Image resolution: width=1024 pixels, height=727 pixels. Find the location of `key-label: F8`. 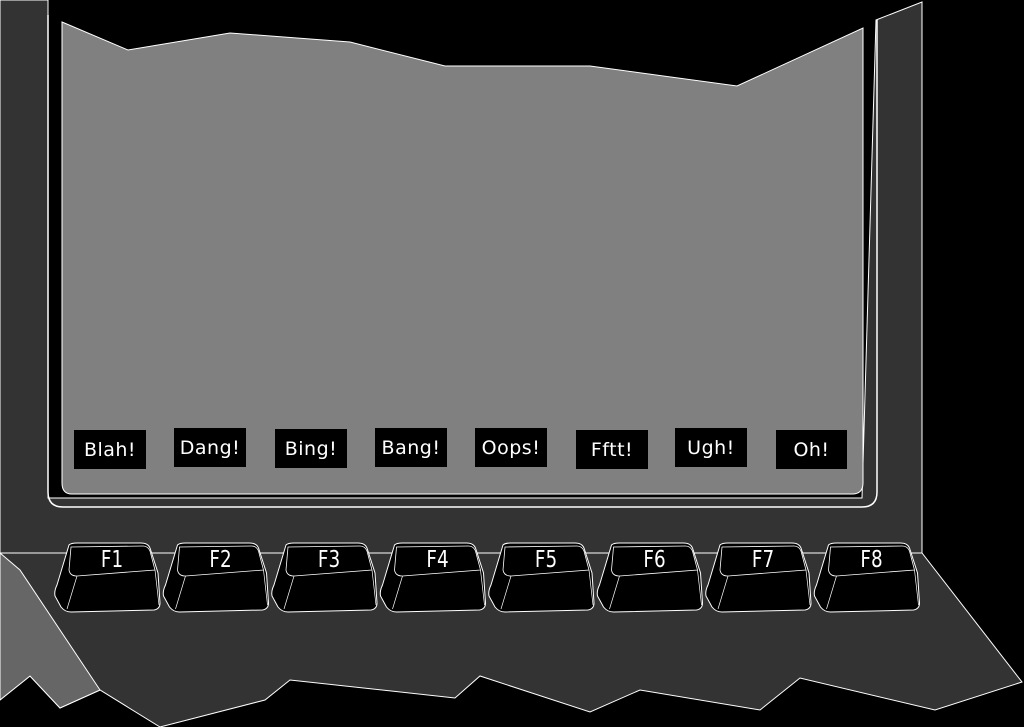

key-label: F8 is located at coordinates (871, 559).